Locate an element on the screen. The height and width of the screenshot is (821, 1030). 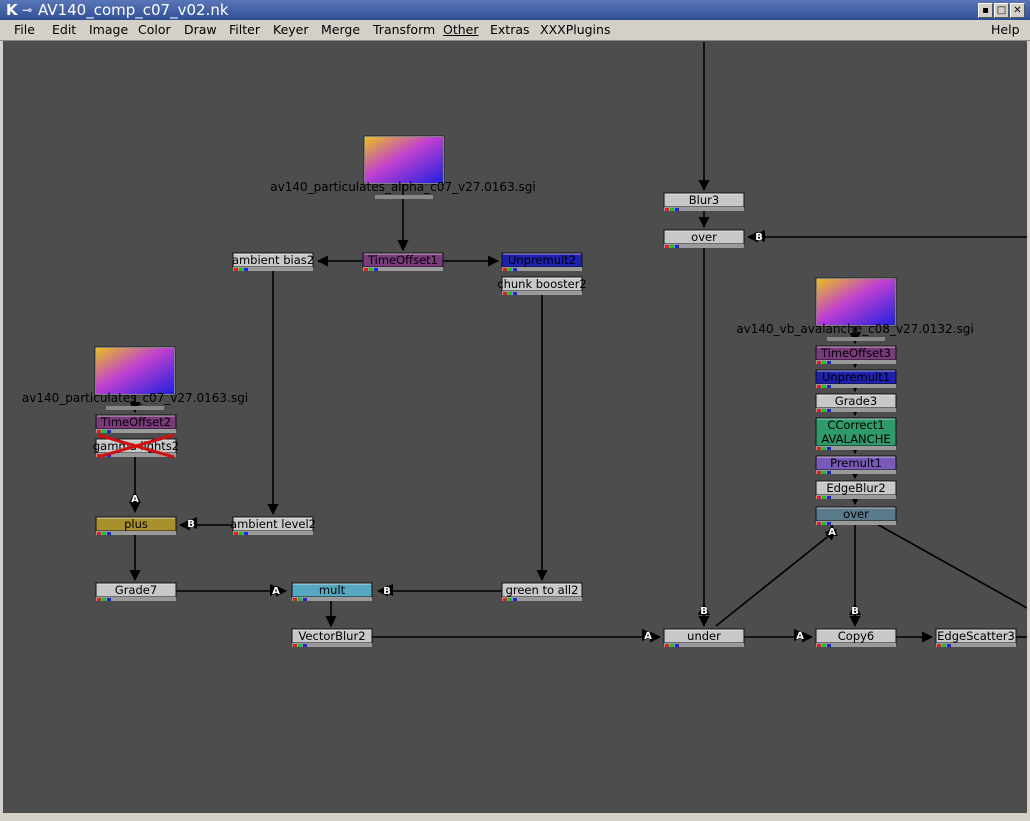
node-label: over is located at coordinates (856, 514).